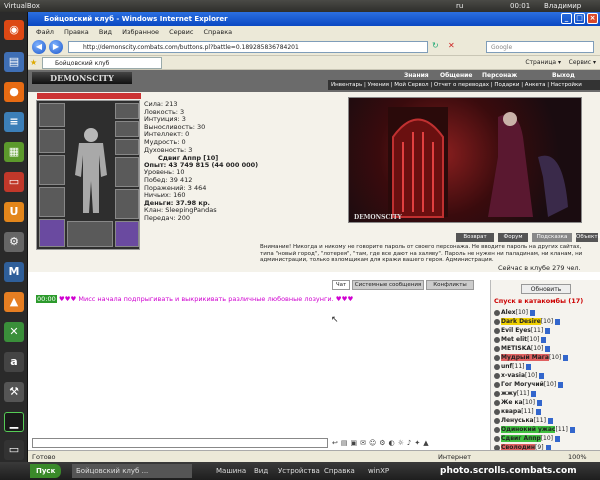  Describe the element at coordinates (509, 393) in the screenshot. I see `player-name: жжу` at that location.